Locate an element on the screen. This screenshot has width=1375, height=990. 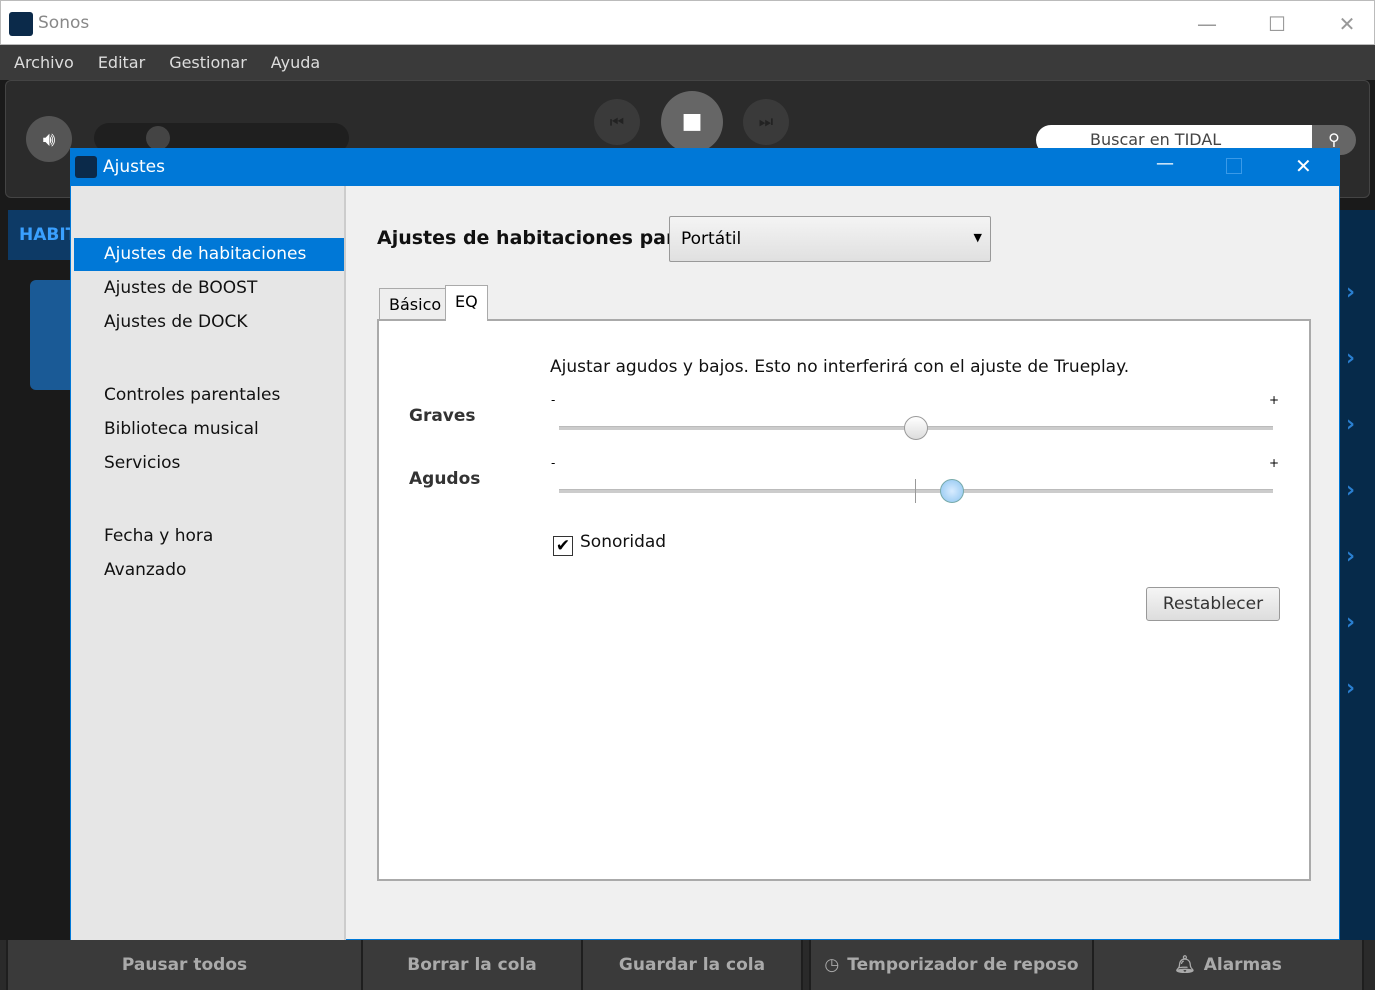
treble-slider-thumb is located at coordinates (951, 491).